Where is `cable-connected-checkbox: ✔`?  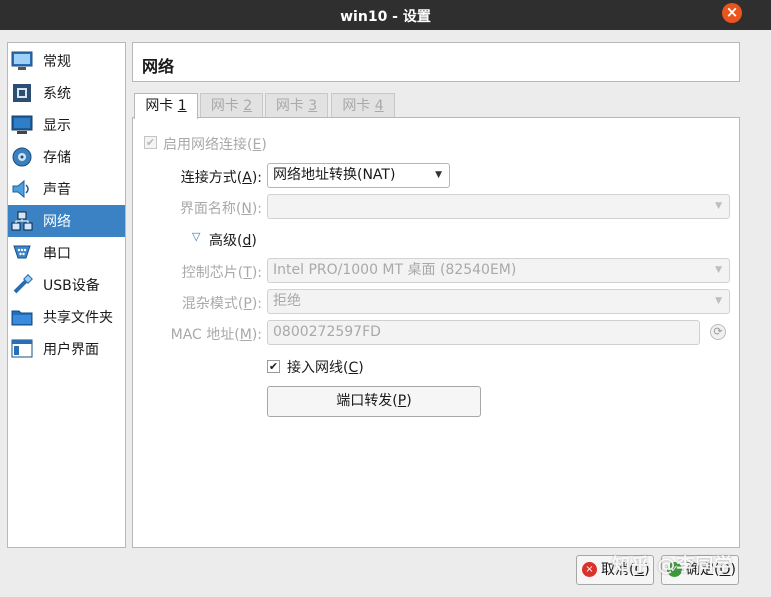
cable-connected-checkbox: ✔ is located at coordinates (273, 366).